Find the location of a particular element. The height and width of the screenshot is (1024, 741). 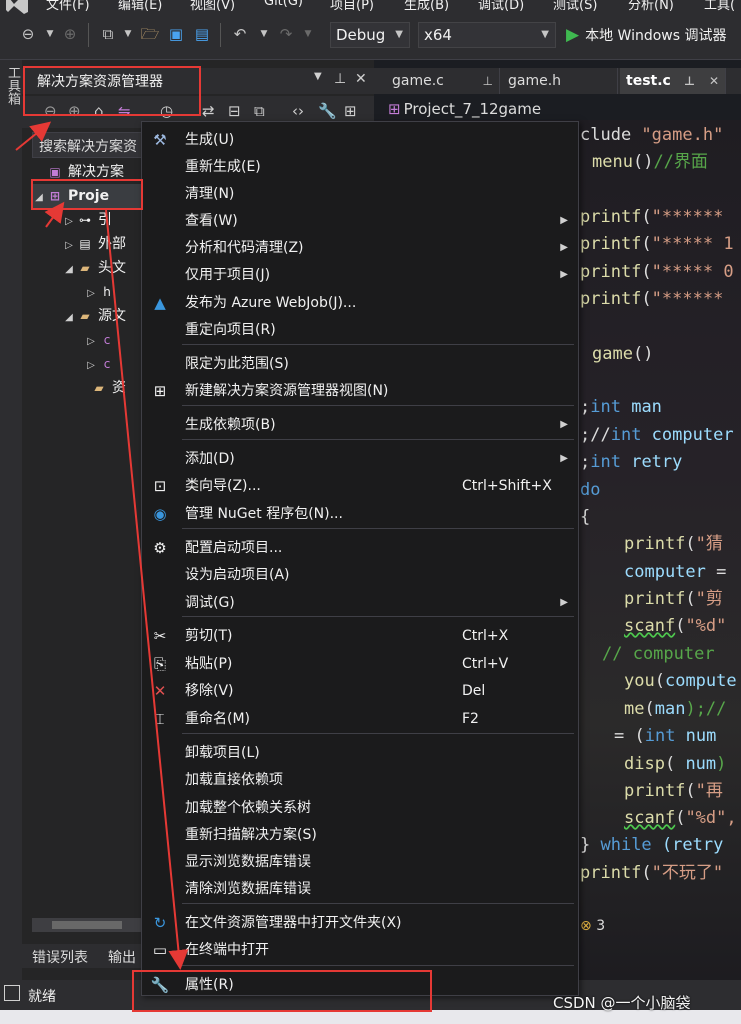

code-token: "%d", is located at coordinates (711, 818).